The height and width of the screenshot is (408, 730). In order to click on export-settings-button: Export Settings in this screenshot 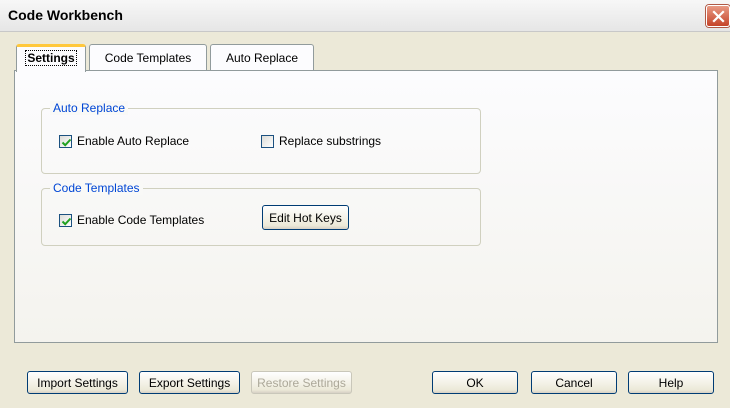, I will do `click(189, 382)`.